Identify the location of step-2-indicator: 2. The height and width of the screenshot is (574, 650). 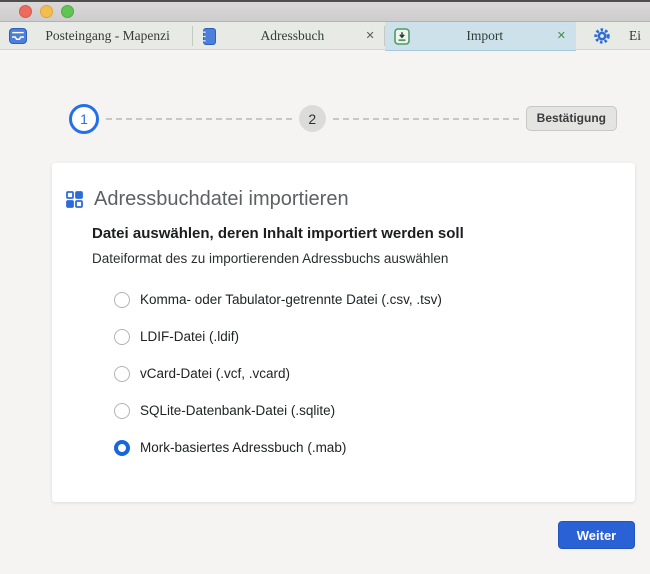
(312, 118).